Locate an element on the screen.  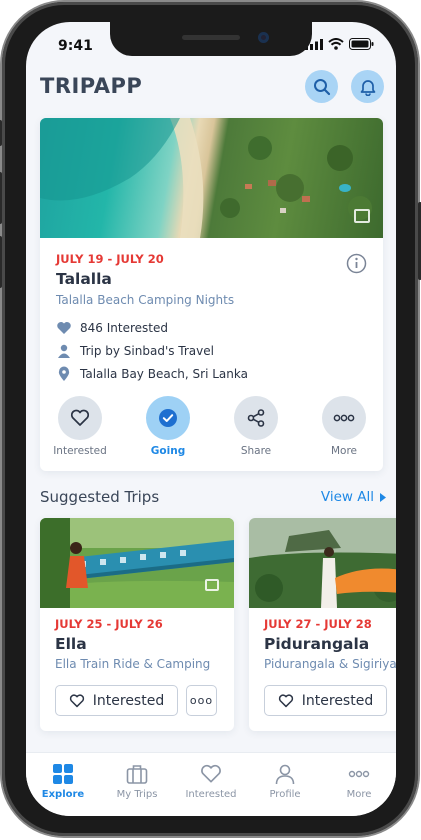
trip-more-button-ella: ooo is located at coordinates (201, 700).